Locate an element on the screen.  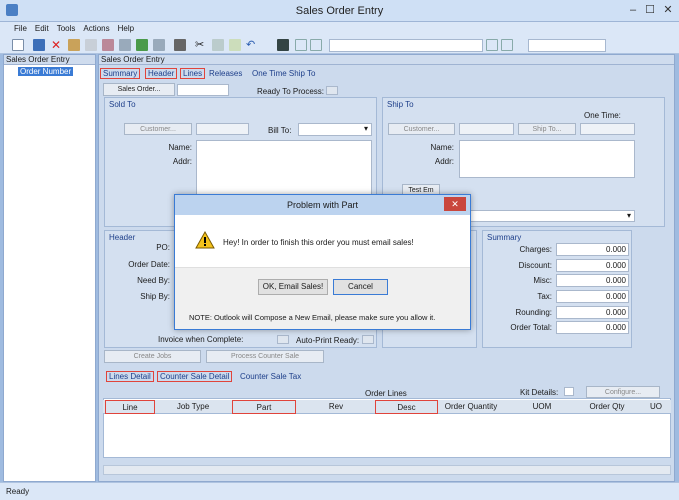
title-bar: Sales Order Entry – ☐ ✕ is located at coordinates (339, 11).